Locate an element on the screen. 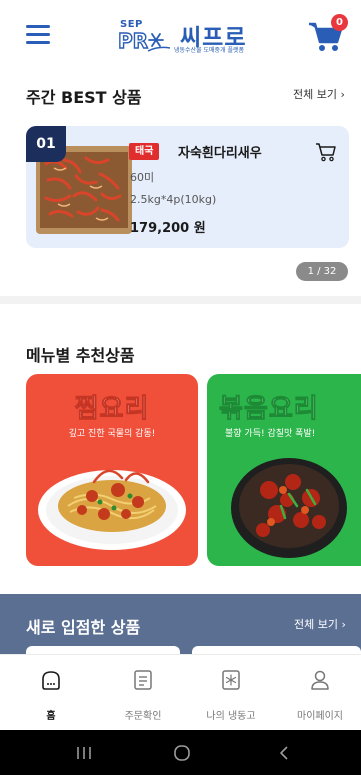 Image resolution: width=361 pixels, height=775 pixels. steamed-dish-image is located at coordinates (112, 509).